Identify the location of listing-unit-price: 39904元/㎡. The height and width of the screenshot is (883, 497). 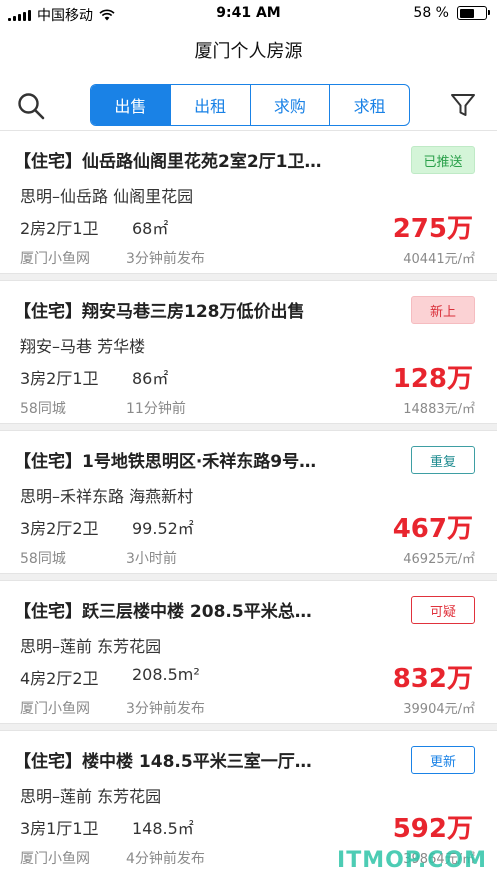
(439, 709).